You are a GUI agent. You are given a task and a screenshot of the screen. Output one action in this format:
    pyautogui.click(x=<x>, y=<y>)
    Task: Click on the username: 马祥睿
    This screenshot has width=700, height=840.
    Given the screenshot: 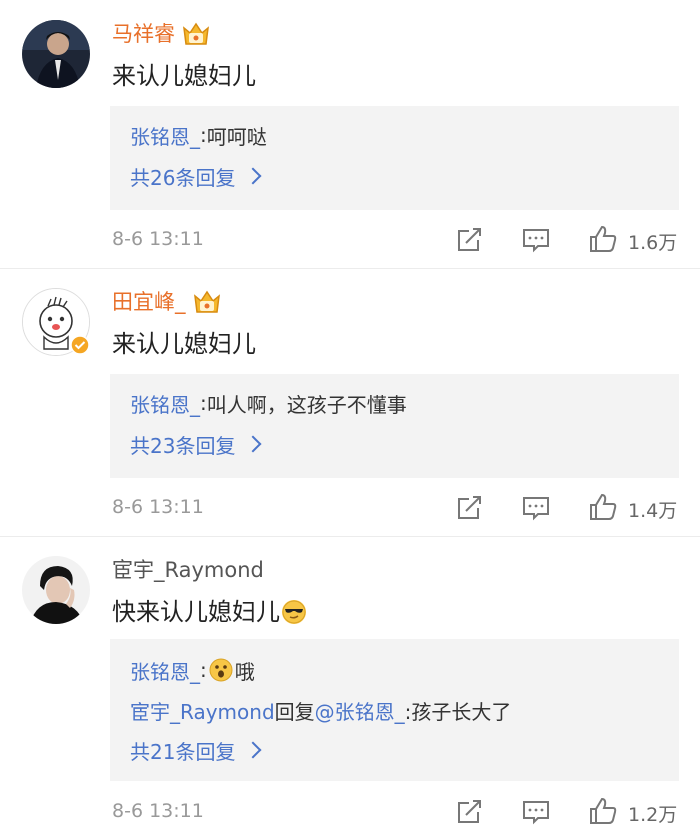 What is the action you would take?
    pyautogui.click(x=161, y=34)
    